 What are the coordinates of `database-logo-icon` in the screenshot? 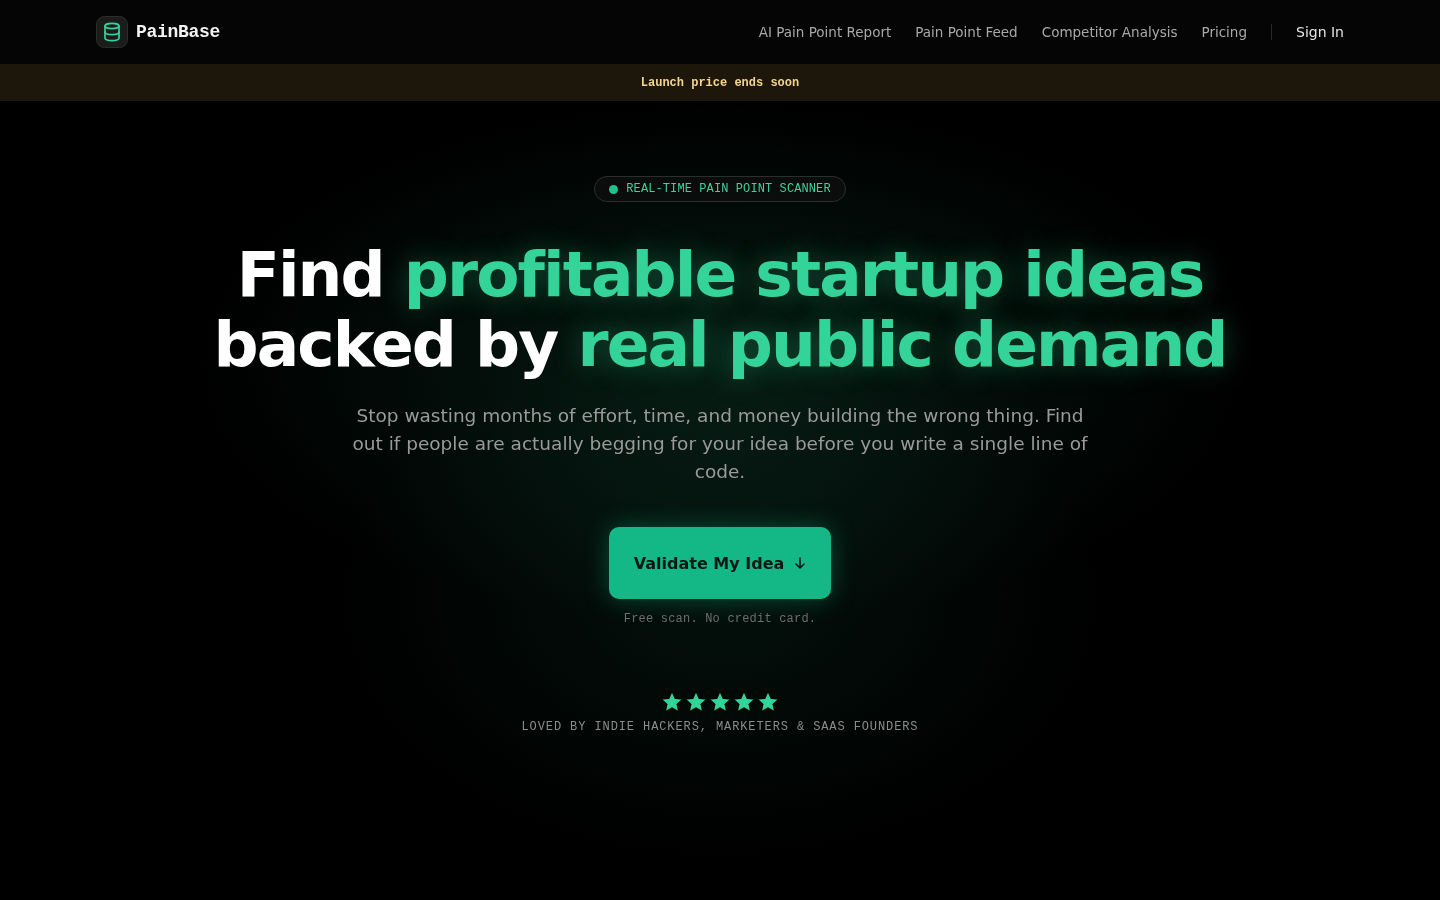 It's located at (112, 32).